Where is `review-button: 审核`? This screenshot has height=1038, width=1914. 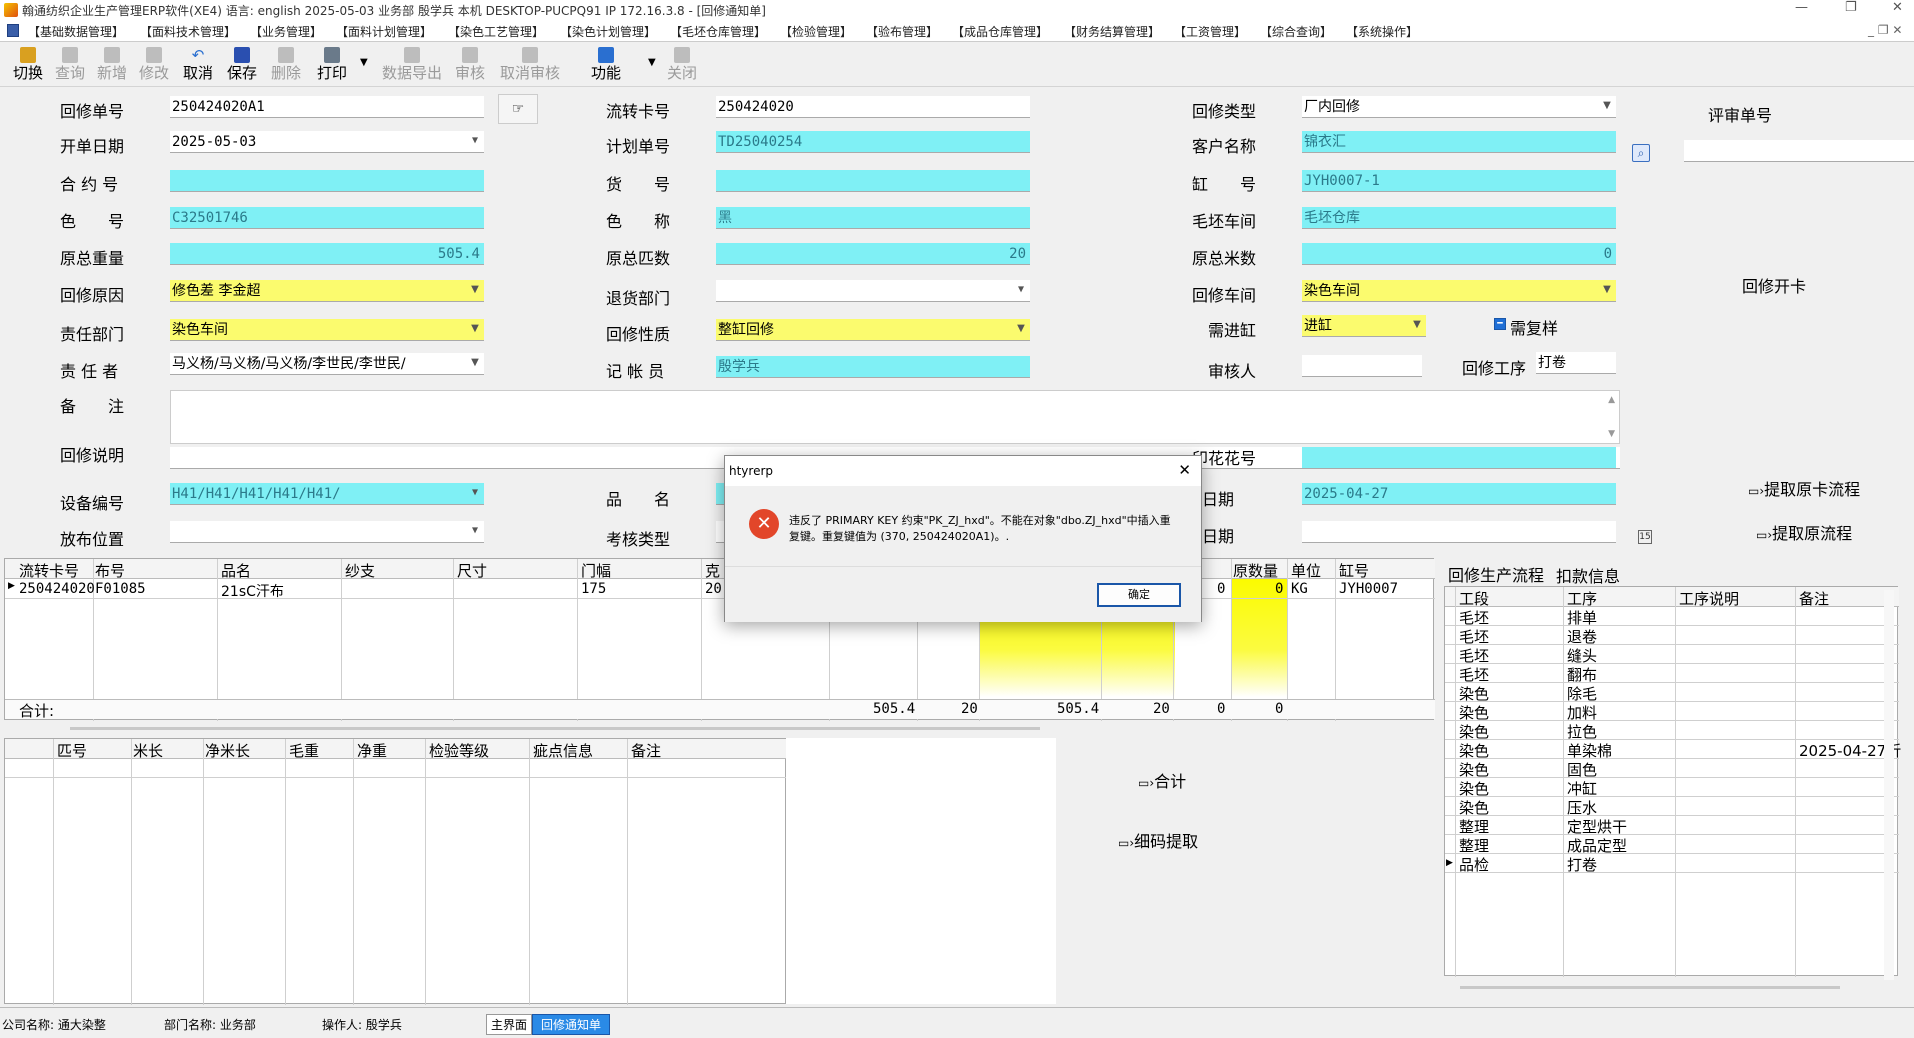
review-button: 审核 is located at coordinates (470, 65).